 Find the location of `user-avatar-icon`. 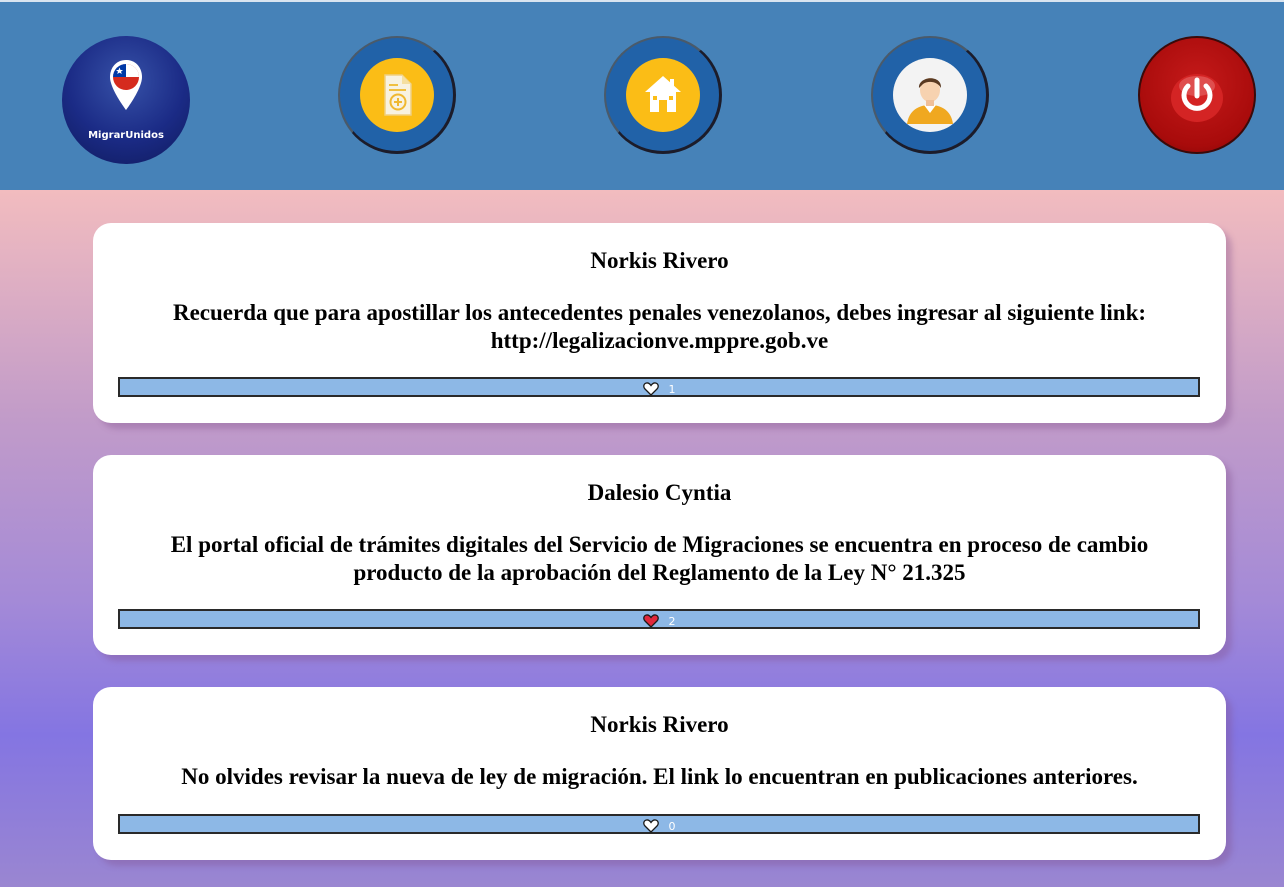

user-avatar-icon is located at coordinates (929, 94).